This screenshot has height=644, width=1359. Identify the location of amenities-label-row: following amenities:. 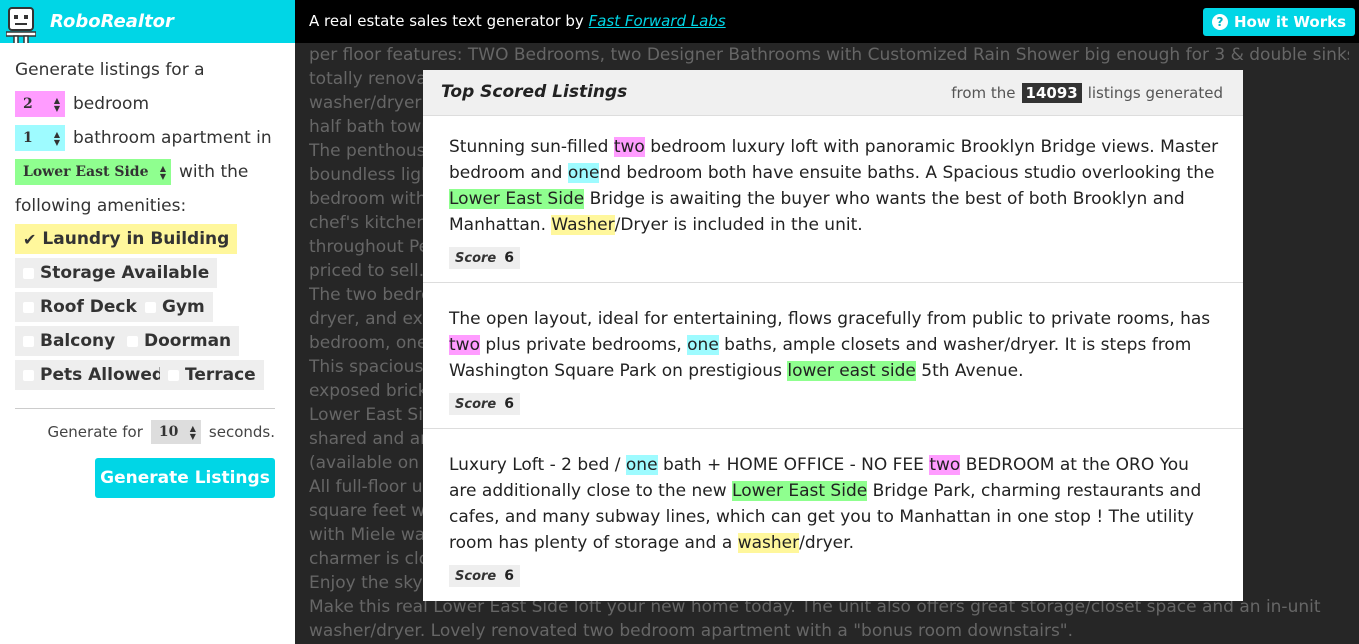
(100, 206).